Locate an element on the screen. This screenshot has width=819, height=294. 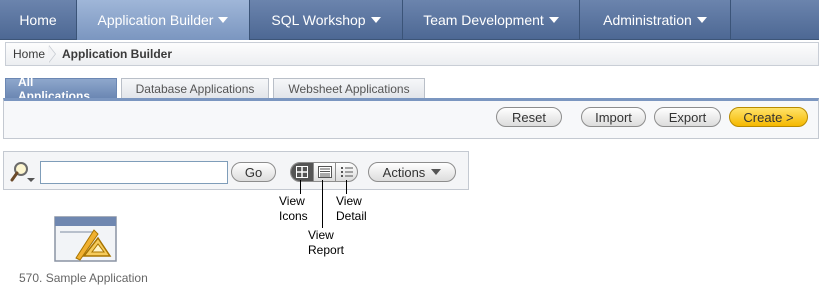
view-report-annotation: View Report is located at coordinates (326, 243).